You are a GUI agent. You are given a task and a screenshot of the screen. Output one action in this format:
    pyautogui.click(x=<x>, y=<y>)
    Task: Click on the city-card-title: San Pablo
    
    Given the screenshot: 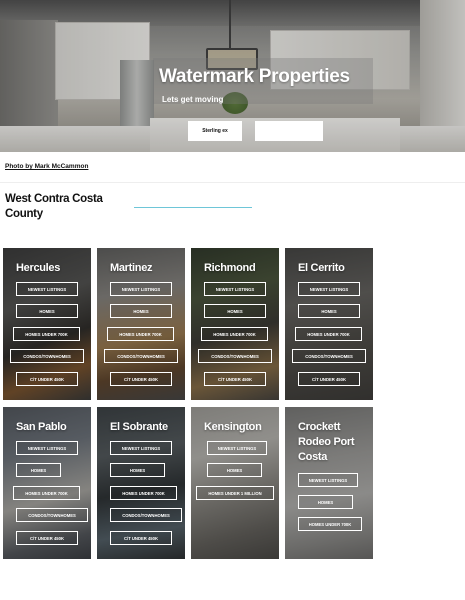 What is the action you would take?
    pyautogui.click(x=41, y=427)
    